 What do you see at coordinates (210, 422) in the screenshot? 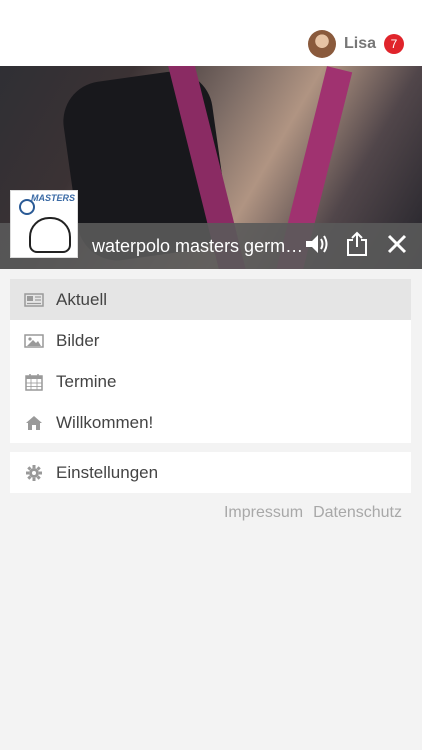
I see `menu-item-willkommen: Willkommen!` at bounding box center [210, 422].